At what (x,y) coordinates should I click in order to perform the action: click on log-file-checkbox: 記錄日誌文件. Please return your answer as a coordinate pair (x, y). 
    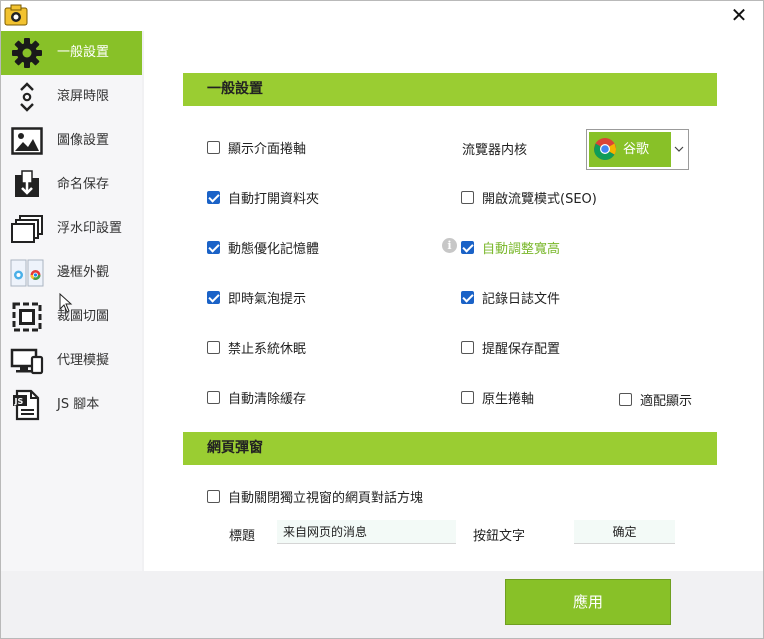
    Looking at the image, I should click on (510, 297).